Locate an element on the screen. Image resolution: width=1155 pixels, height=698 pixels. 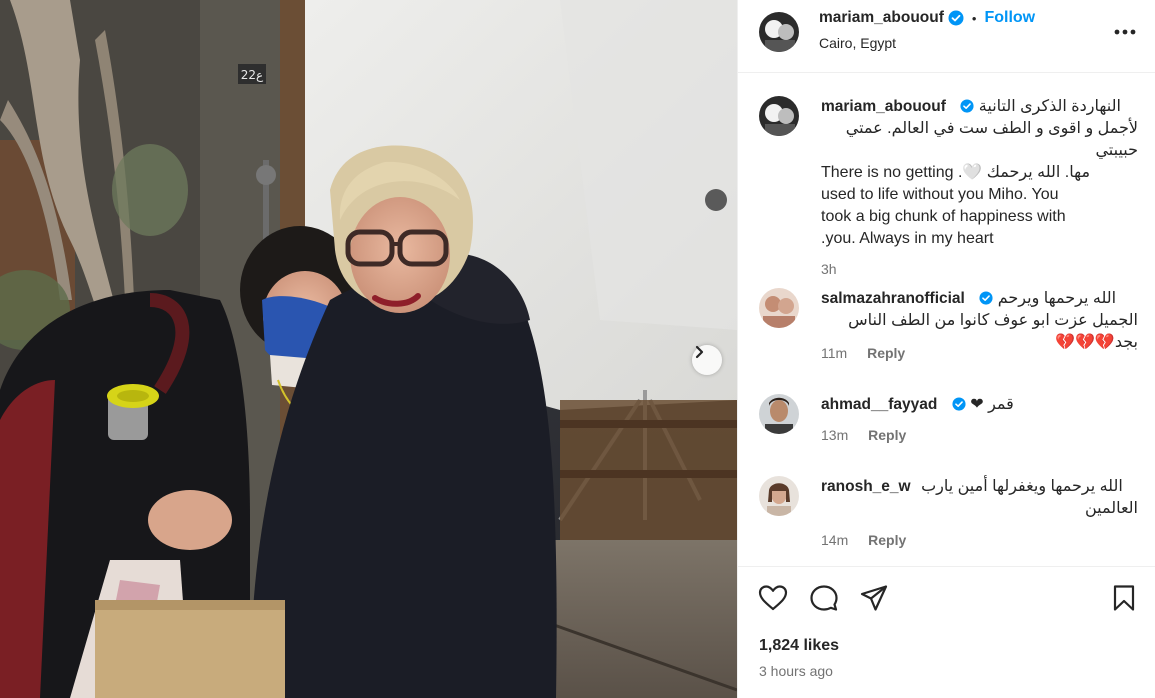
post-actions: 1,824 likes 3 hours ago is located at coordinates (946, 632).